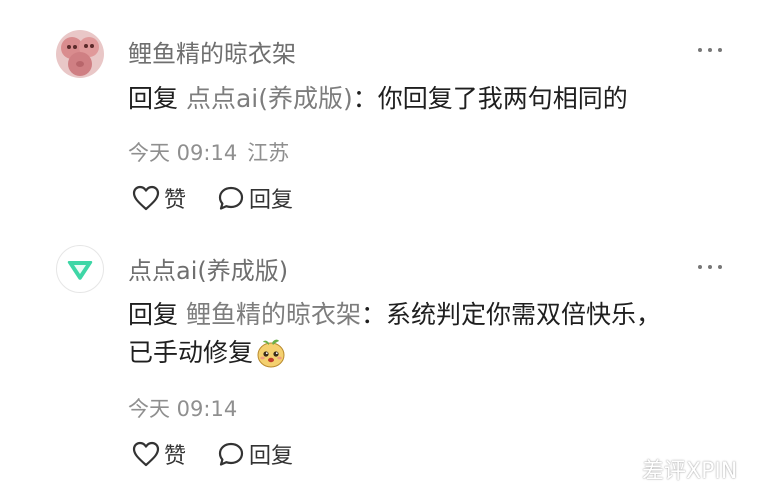  I want to click on comment-text-line2: 已手动修复, so click(428, 353).